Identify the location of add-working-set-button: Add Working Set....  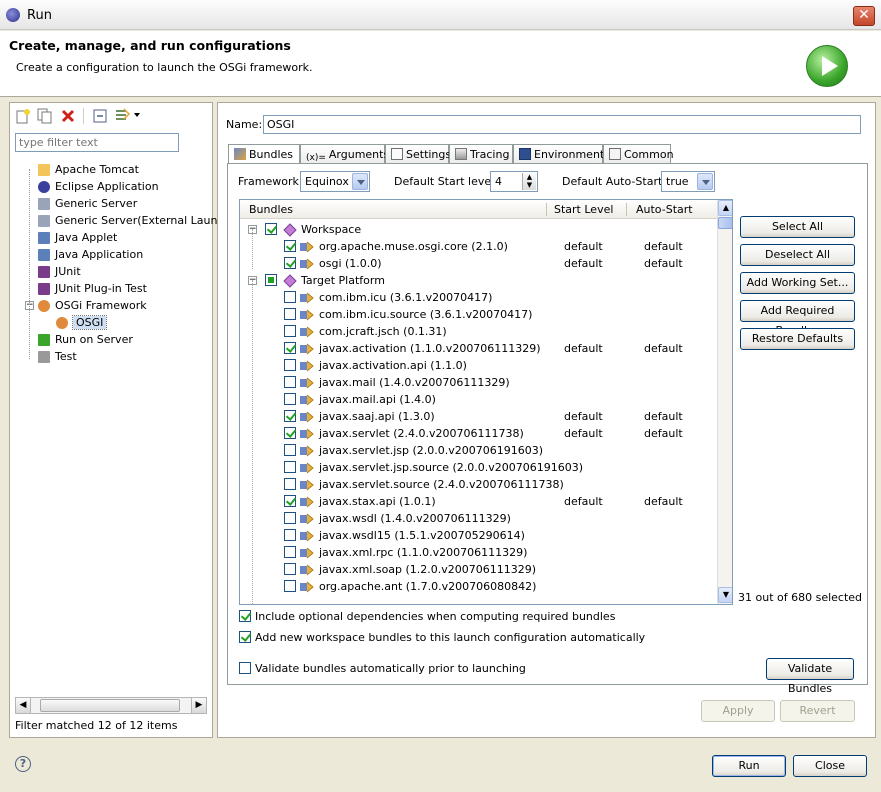
(797, 283).